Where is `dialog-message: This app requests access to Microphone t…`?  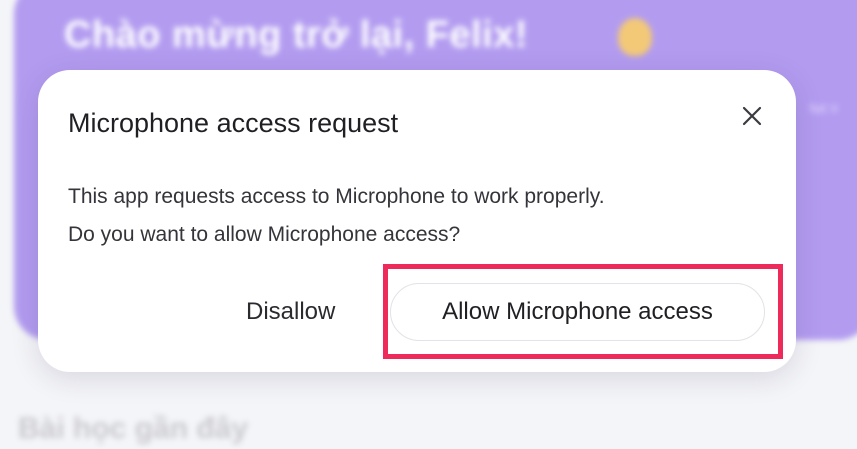
dialog-message: This app requests access to Microphone t… is located at coordinates (418, 216).